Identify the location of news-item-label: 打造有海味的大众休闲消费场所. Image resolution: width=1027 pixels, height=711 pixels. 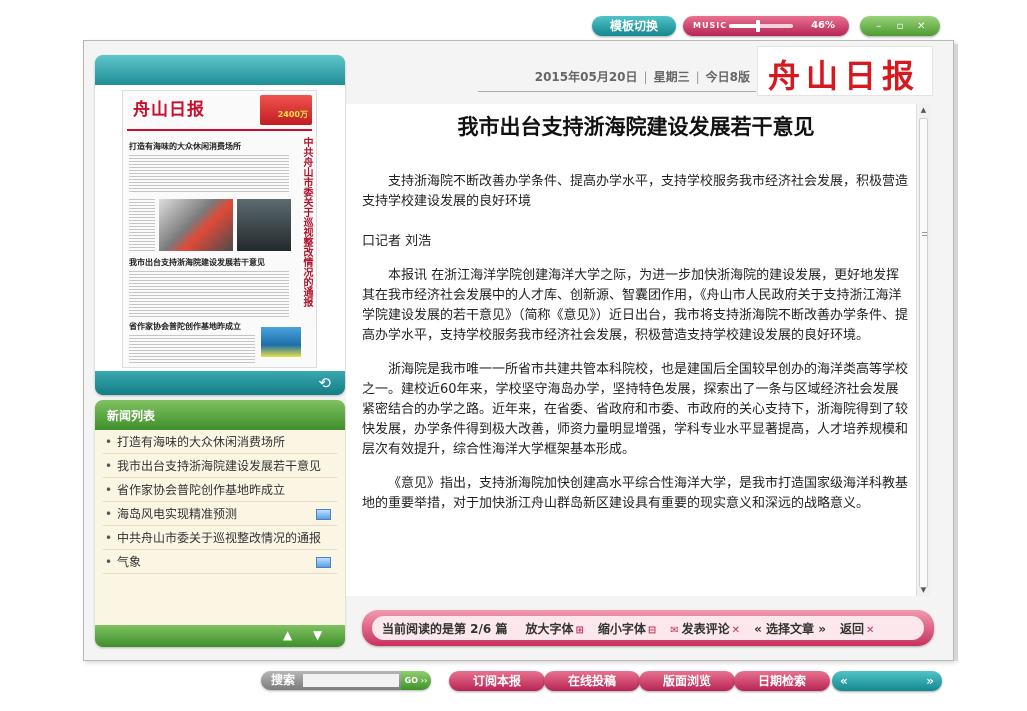
(201, 442).